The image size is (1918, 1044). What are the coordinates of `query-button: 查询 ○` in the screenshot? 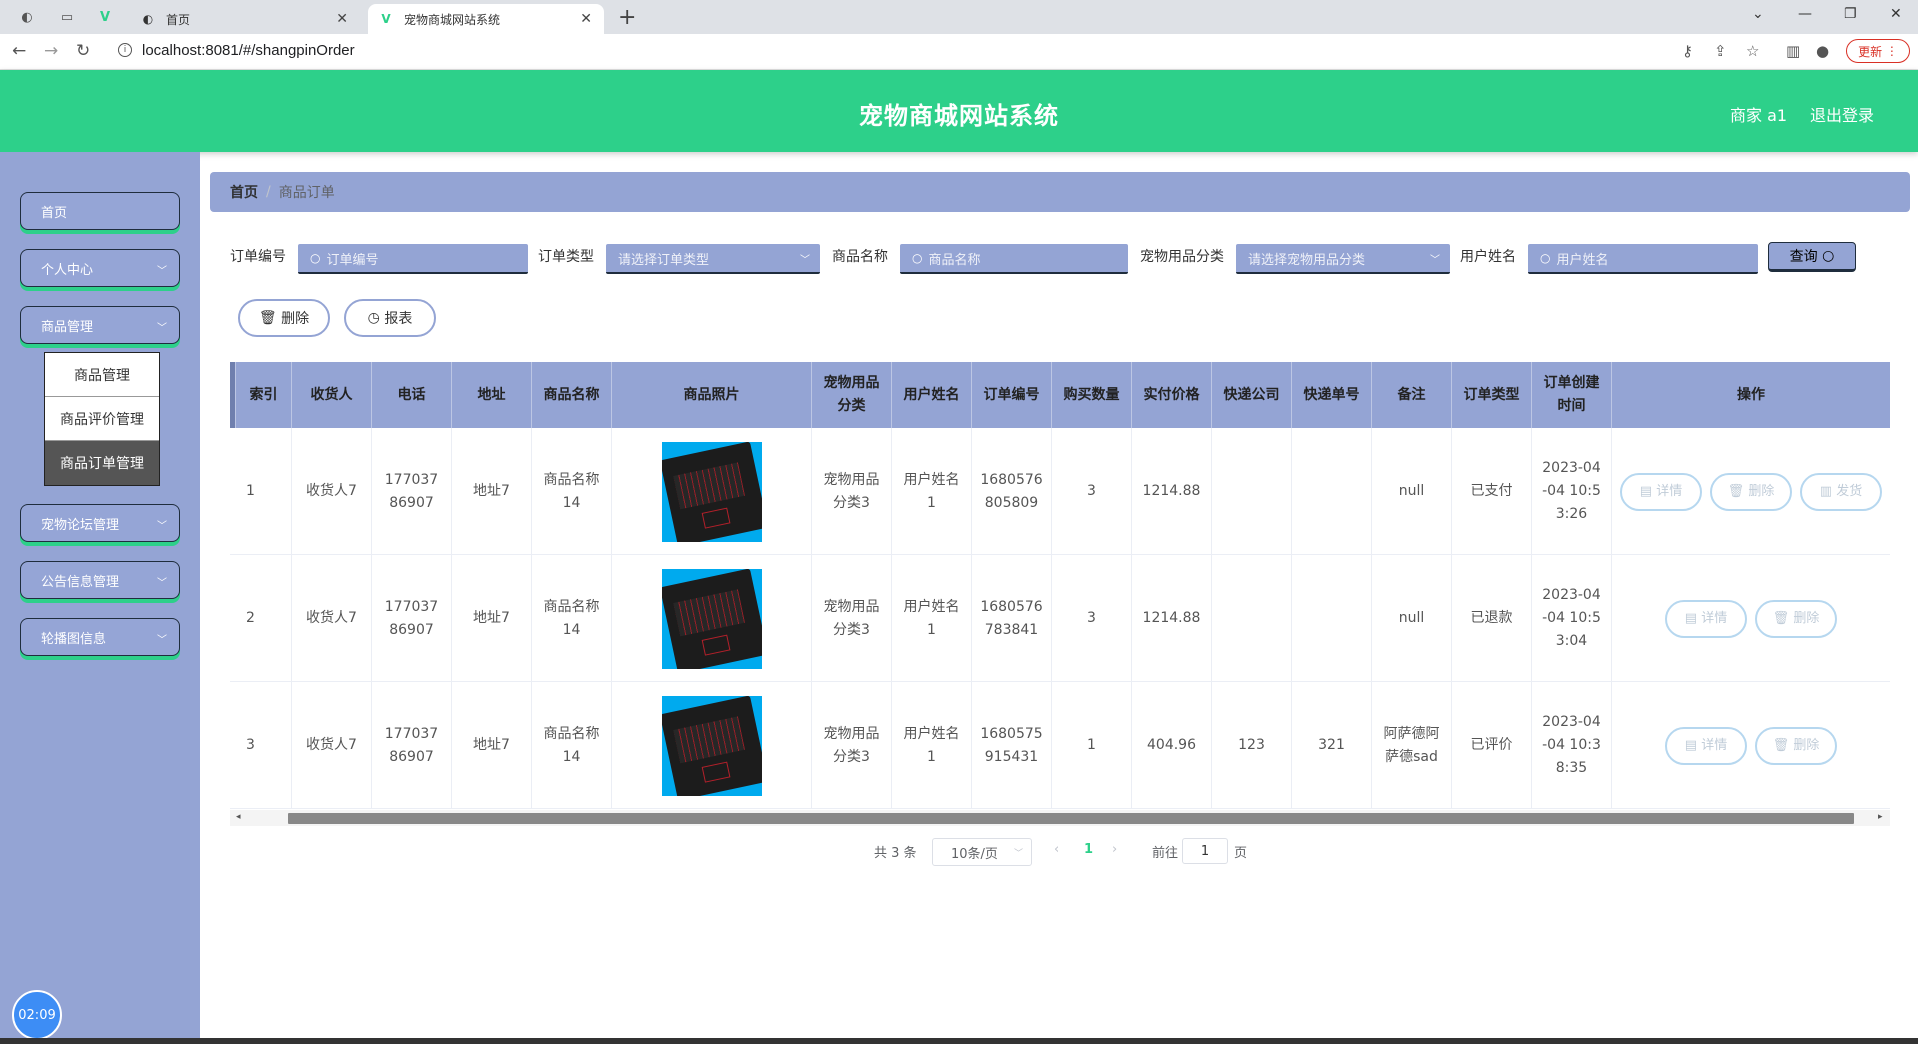 It's located at (1812, 257).